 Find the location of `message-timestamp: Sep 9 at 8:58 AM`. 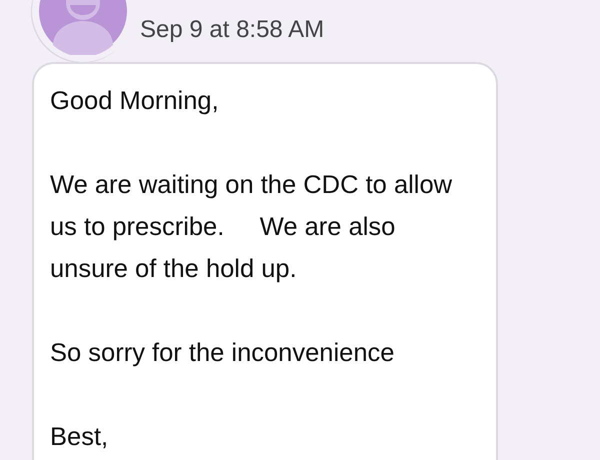

message-timestamp: Sep 9 at 8:58 AM is located at coordinates (232, 30).